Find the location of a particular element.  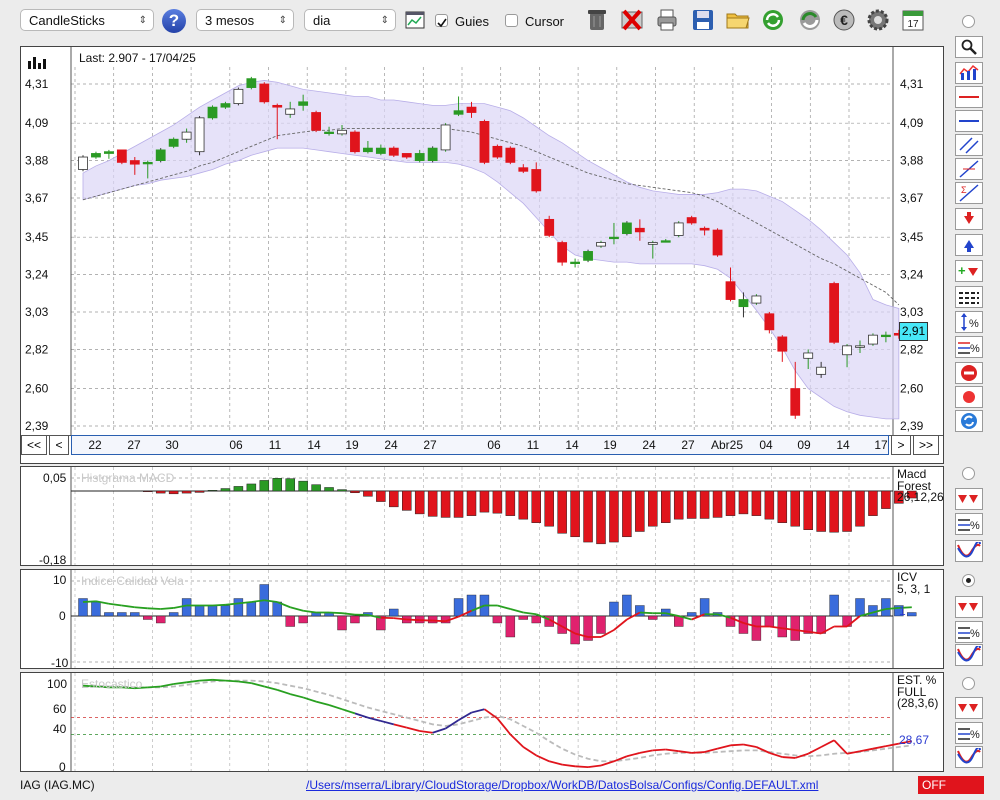

save-button is located at coordinates (703, 20).